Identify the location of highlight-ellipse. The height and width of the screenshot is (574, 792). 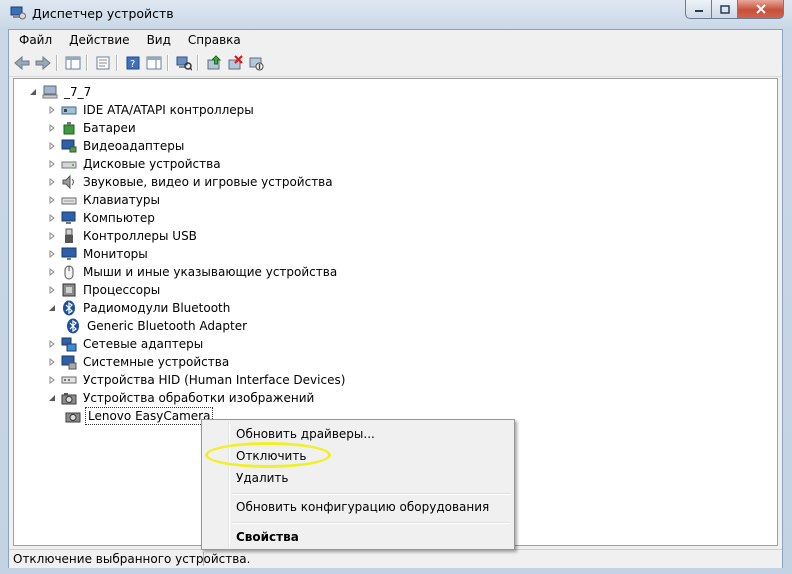
(268, 455).